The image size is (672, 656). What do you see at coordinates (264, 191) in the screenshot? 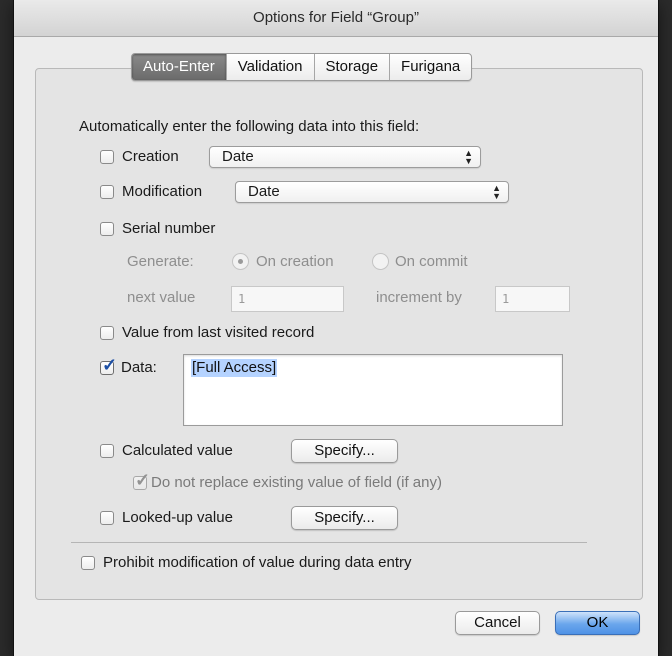
I see `modification-select-value: Date` at bounding box center [264, 191].